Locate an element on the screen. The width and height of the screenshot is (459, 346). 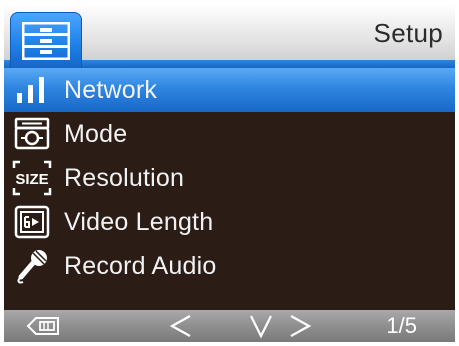
menu-item-video-length: Video Length is located at coordinates (229, 222).